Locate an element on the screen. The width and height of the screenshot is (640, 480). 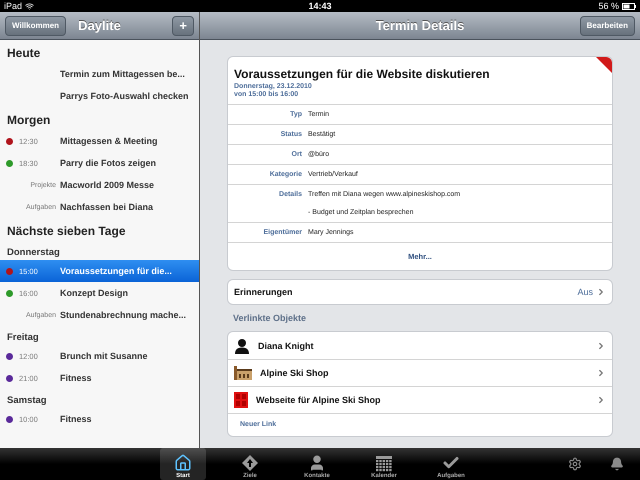
linked-object-name: Alpine Ski Shop is located at coordinates (295, 373).